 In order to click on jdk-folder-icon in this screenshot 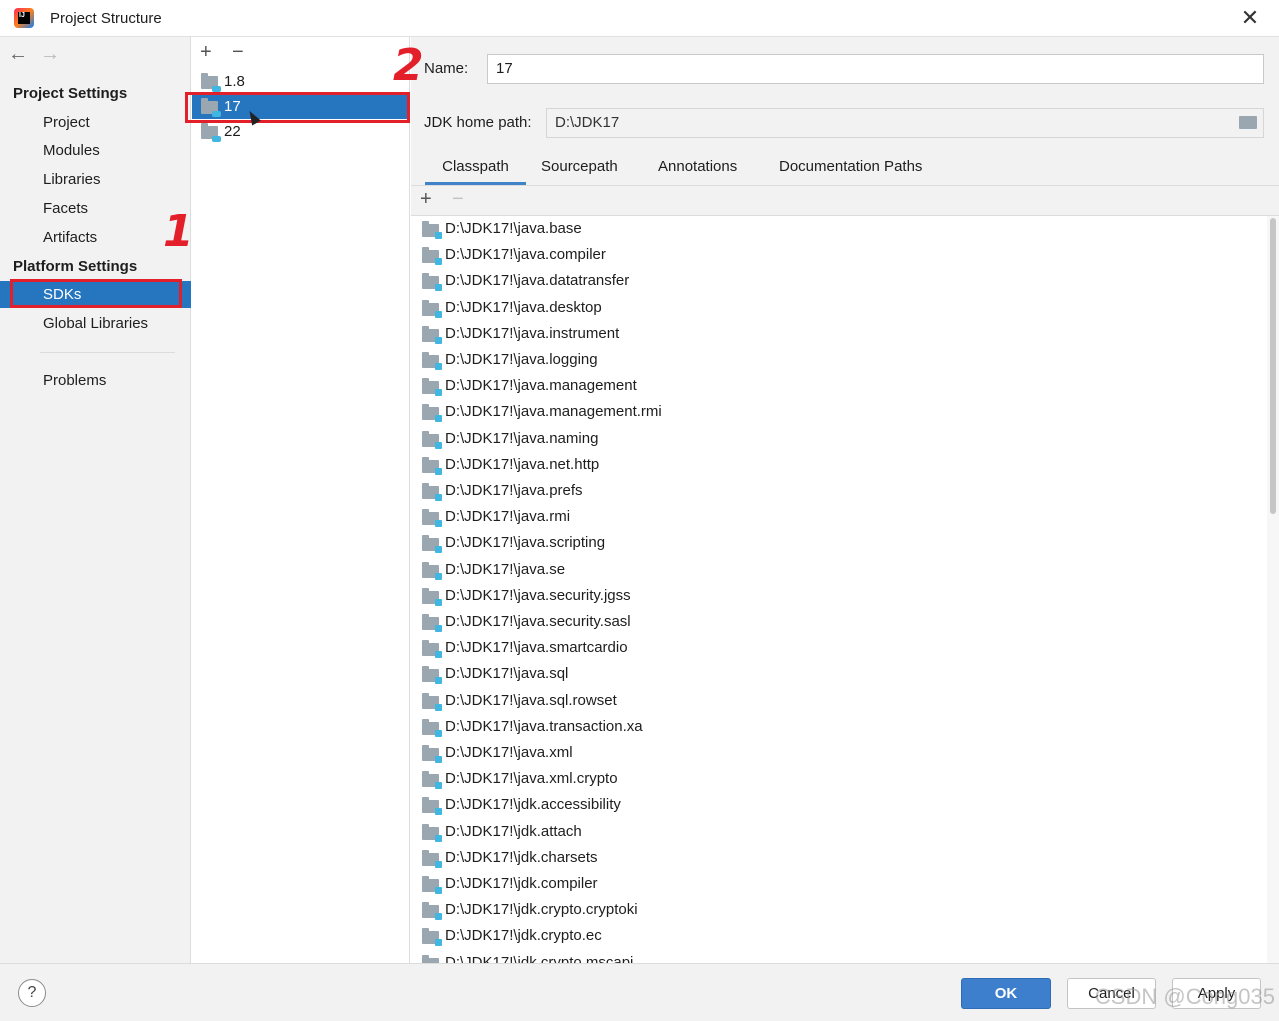, I will do `click(211, 82)`.